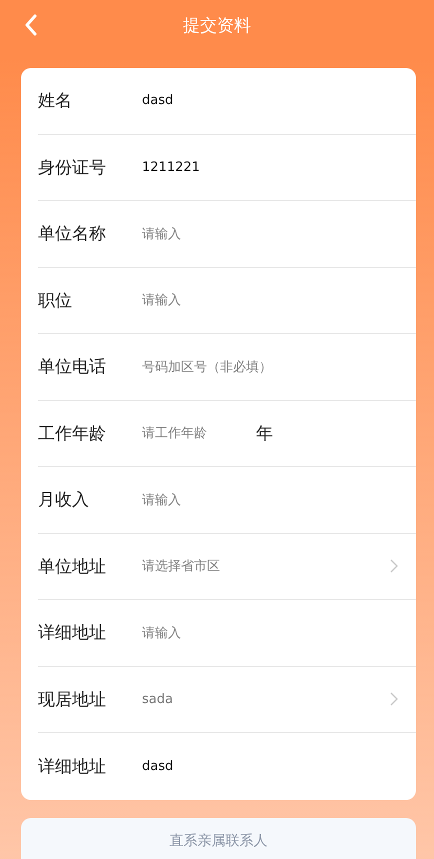 The image size is (434, 859). What do you see at coordinates (72, 433) in the screenshot?
I see `field-label: 工作年龄` at bounding box center [72, 433].